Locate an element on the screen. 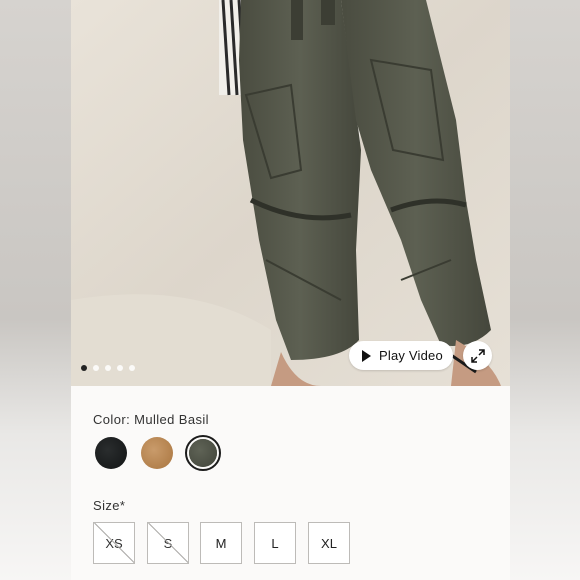 This screenshot has width=580, height=580. size-option-xl: XL is located at coordinates (329, 543).